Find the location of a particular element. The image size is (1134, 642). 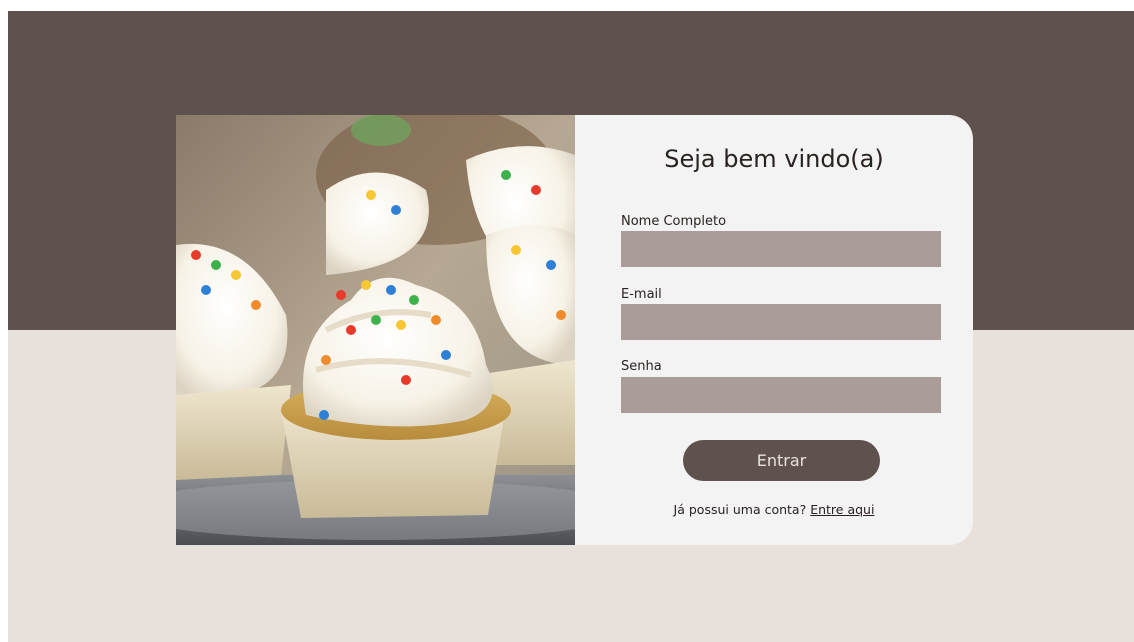

submit-button: Entrar is located at coordinates (781, 460).